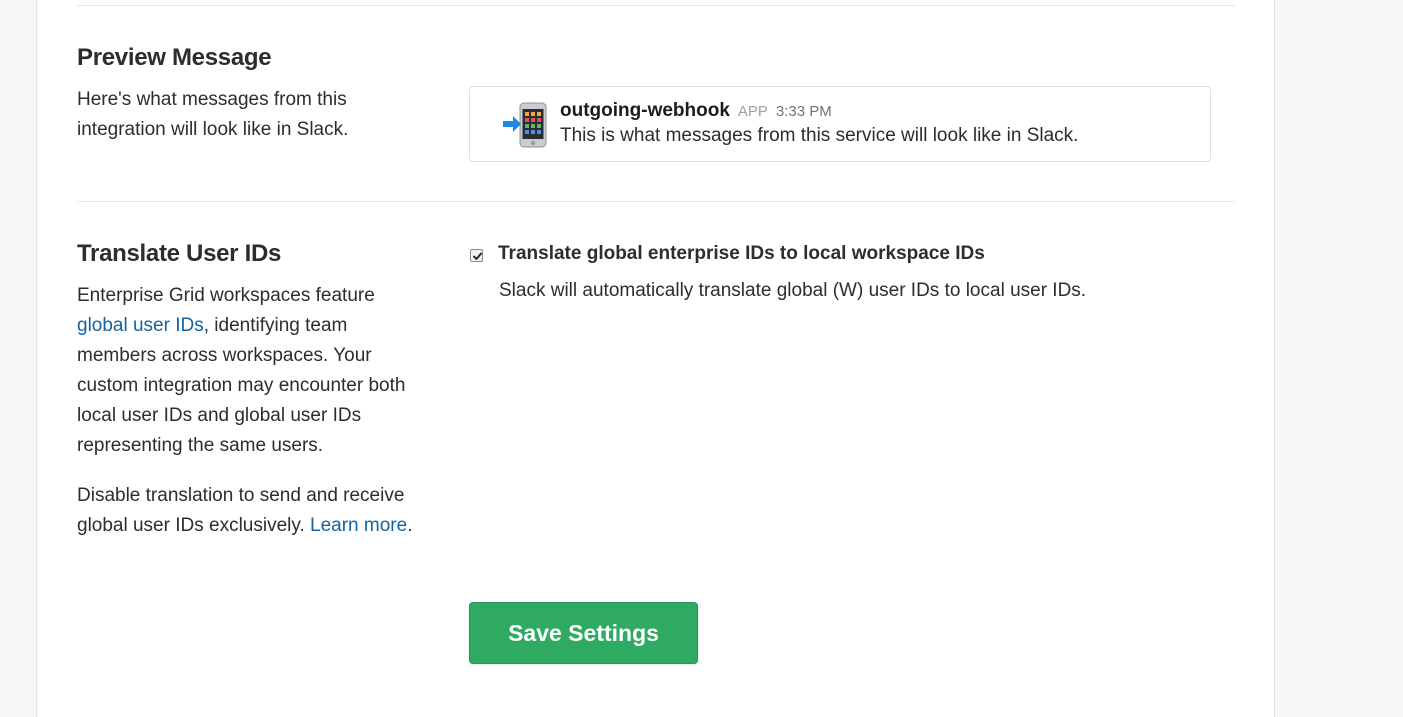 The image size is (1403, 717). I want to click on checkmark-icon, so click(477, 256).